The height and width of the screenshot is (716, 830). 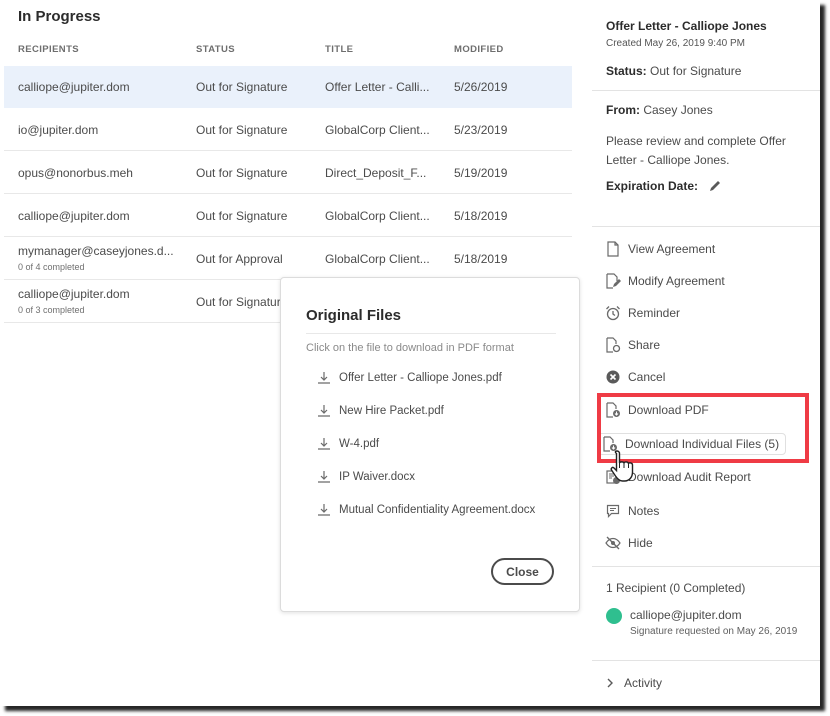 I want to click on recipient-note: Signature requested on May 26, 2019, so click(x=714, y=631).